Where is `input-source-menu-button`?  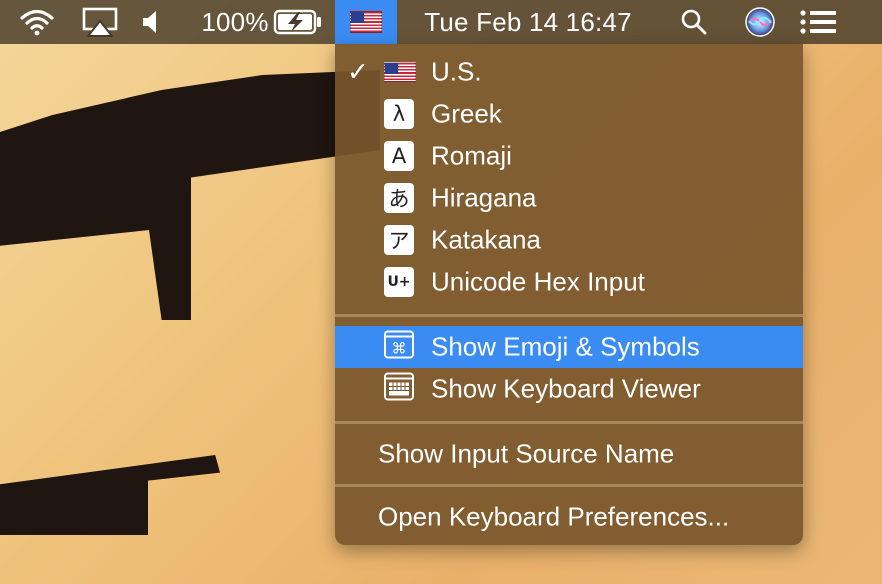 input-source-menu-button is located at coordinates (366, 22).